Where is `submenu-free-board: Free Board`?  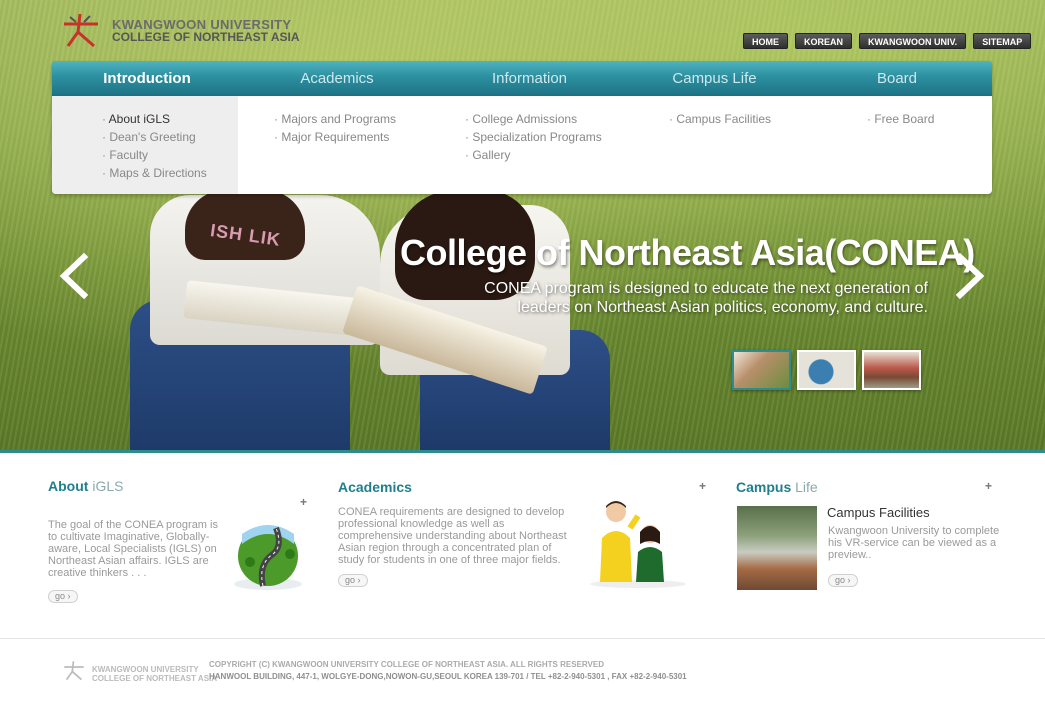
submenu-free-board: Free Board is located at coordinates (900, 119).